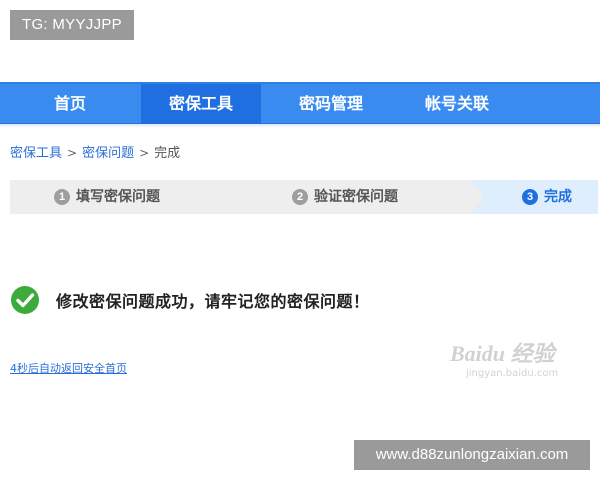 This screenshot has height=480, width=600. What do you see at coordinates (477, 197) in the screenshot?
I see `step-divider-icon` at bounding box center [477, 197].